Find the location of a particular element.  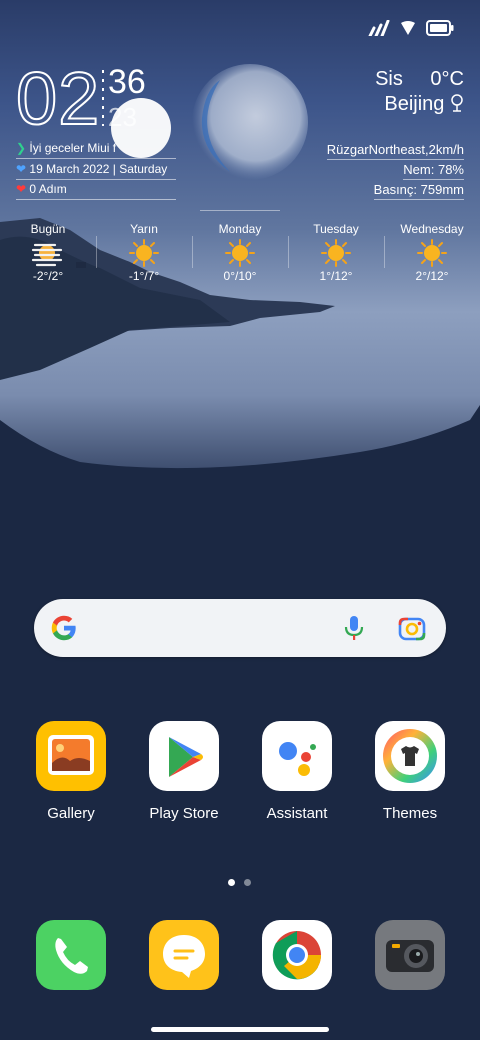

page-dot is located at coordinates (247, 882).